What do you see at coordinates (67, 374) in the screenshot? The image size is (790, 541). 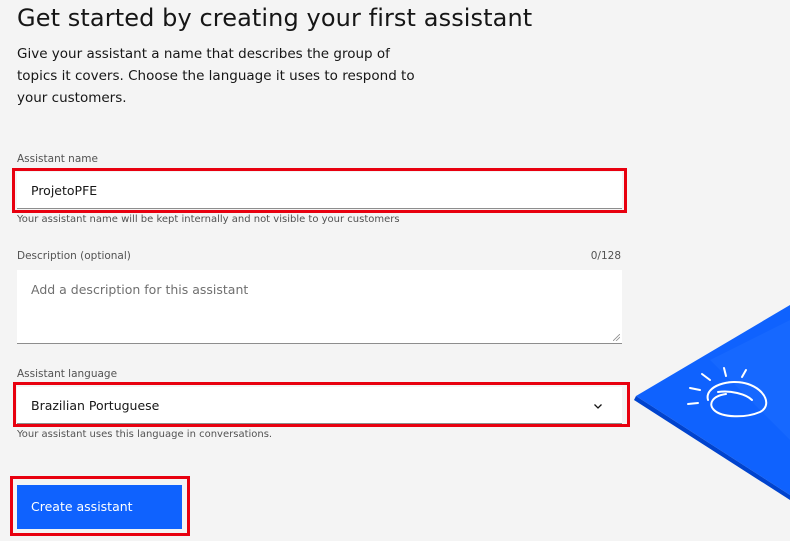 I see `assistant-language-label: Assistant language` at bounding box center [67, 374].